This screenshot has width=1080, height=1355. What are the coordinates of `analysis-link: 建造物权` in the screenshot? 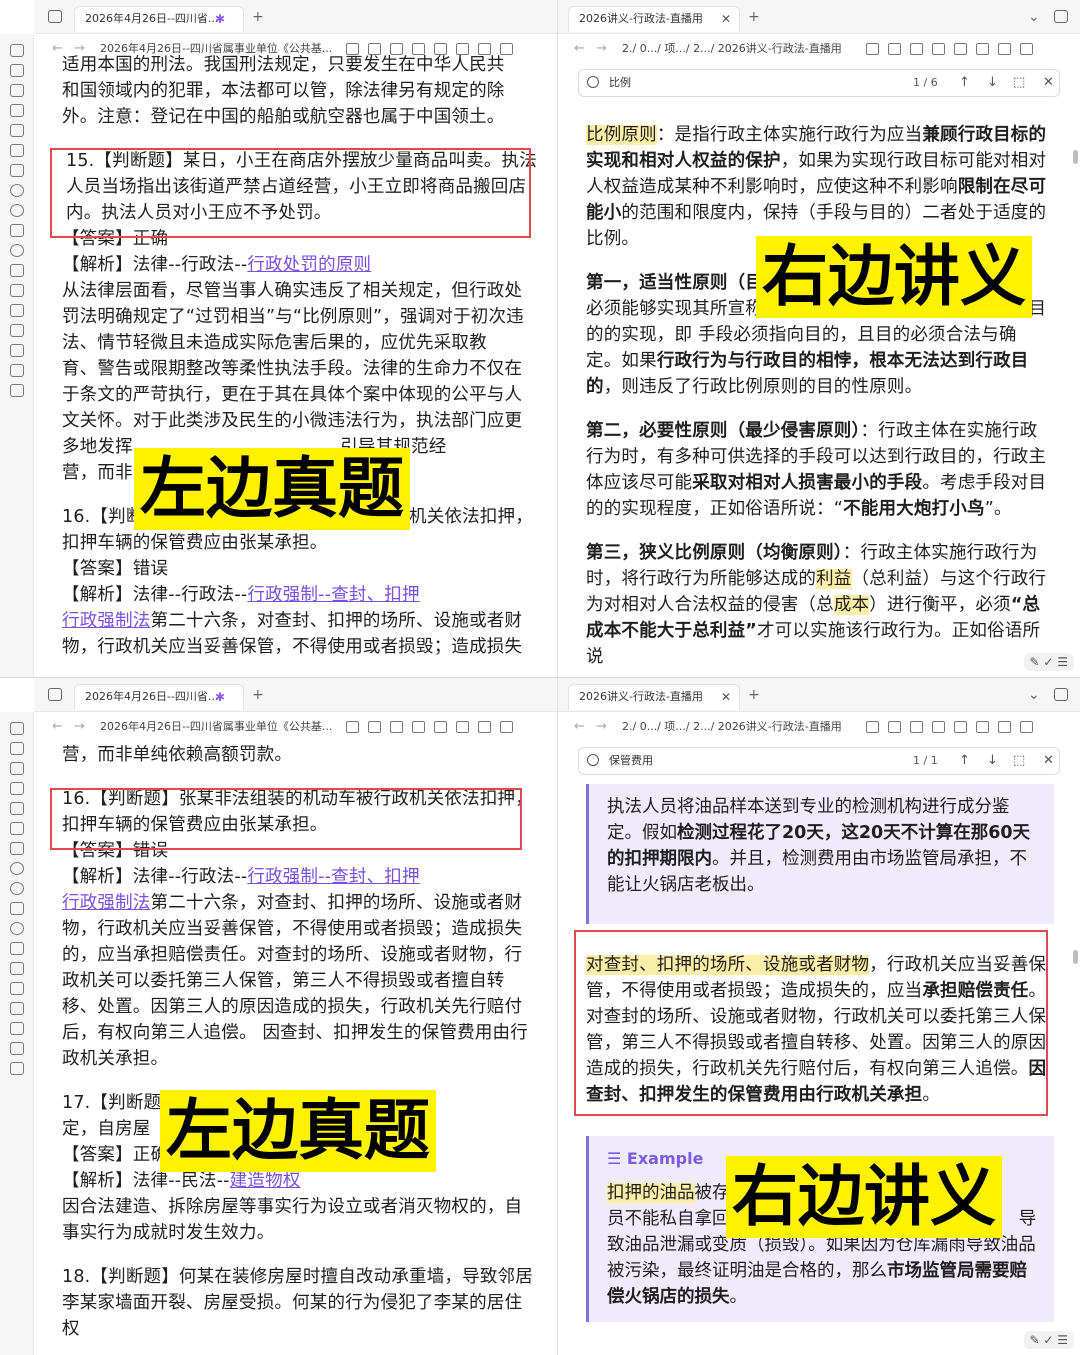 It's located at (265, 1181).